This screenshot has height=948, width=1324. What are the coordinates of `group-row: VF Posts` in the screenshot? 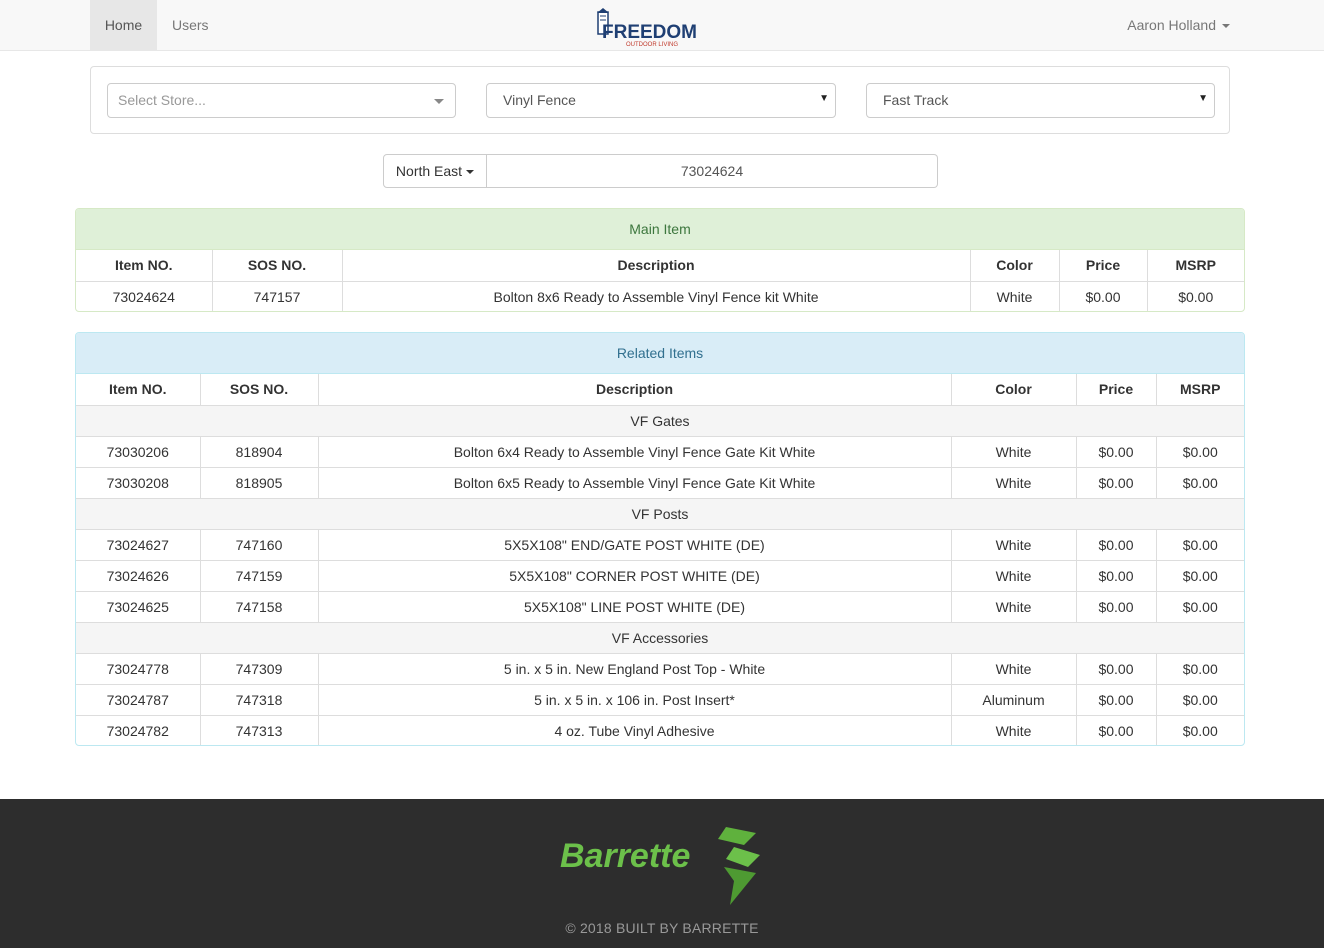 It's located at (660, 514).